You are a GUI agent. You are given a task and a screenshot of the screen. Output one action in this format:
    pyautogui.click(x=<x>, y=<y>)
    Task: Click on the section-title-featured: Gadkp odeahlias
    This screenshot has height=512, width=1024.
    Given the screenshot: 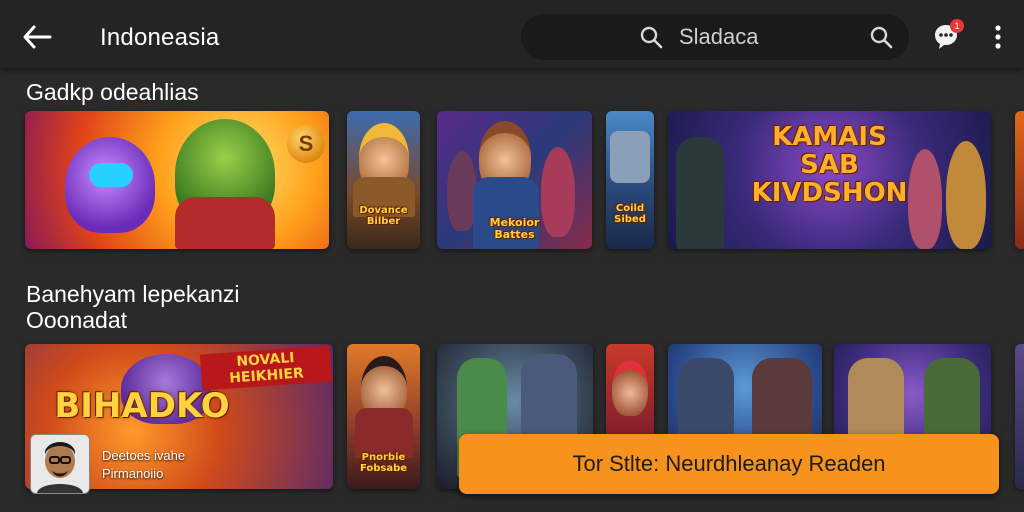 What is the action you would take?
    pyautogui.click(x=112, y=92)
    